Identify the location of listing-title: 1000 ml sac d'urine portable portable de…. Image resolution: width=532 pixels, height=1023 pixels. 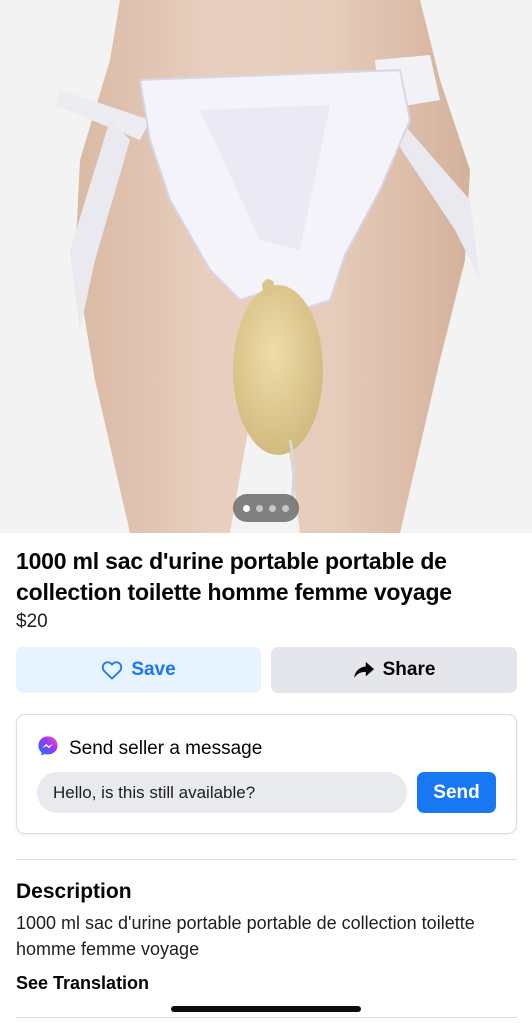
(234, 576).